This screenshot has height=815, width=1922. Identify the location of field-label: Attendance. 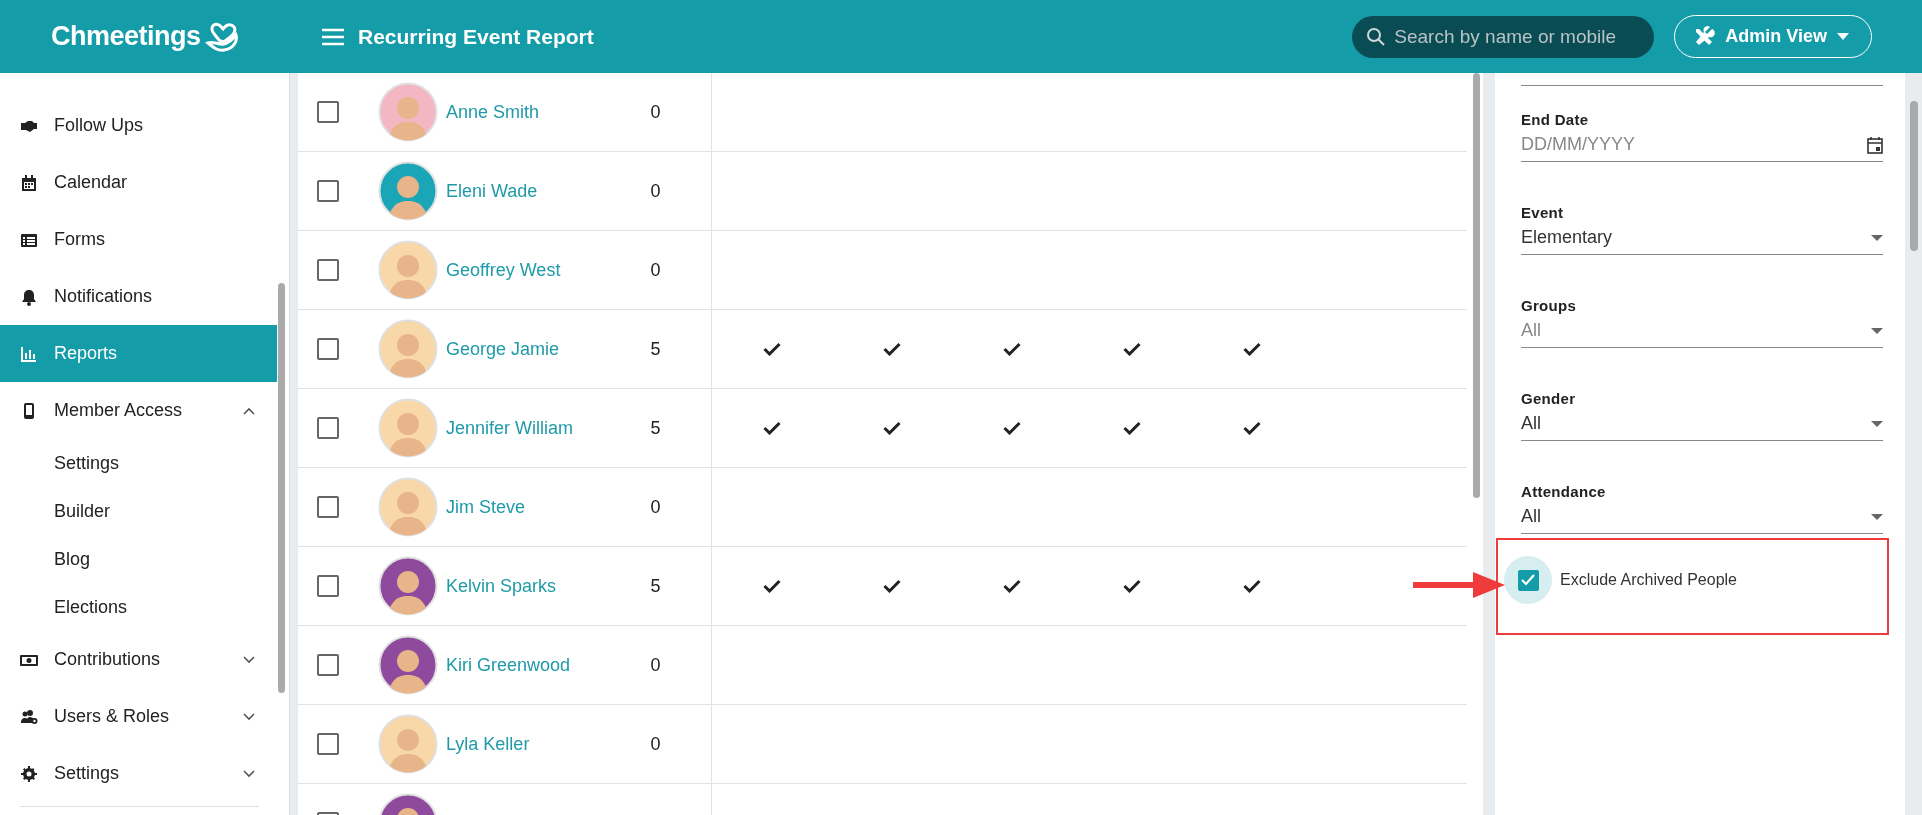
(1564, 491).